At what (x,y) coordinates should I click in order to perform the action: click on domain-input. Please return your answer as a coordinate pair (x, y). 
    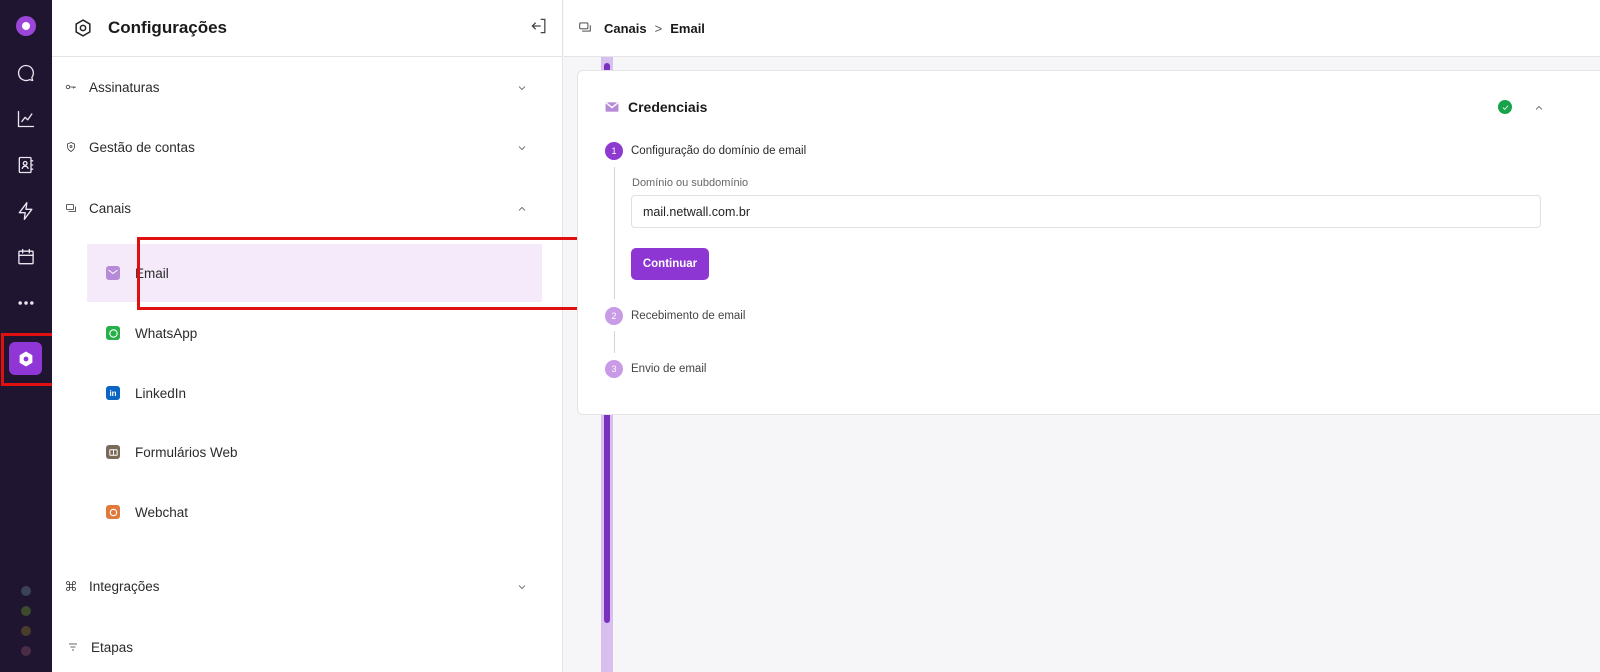
    Looking at the image, I should click on (1086, 211).